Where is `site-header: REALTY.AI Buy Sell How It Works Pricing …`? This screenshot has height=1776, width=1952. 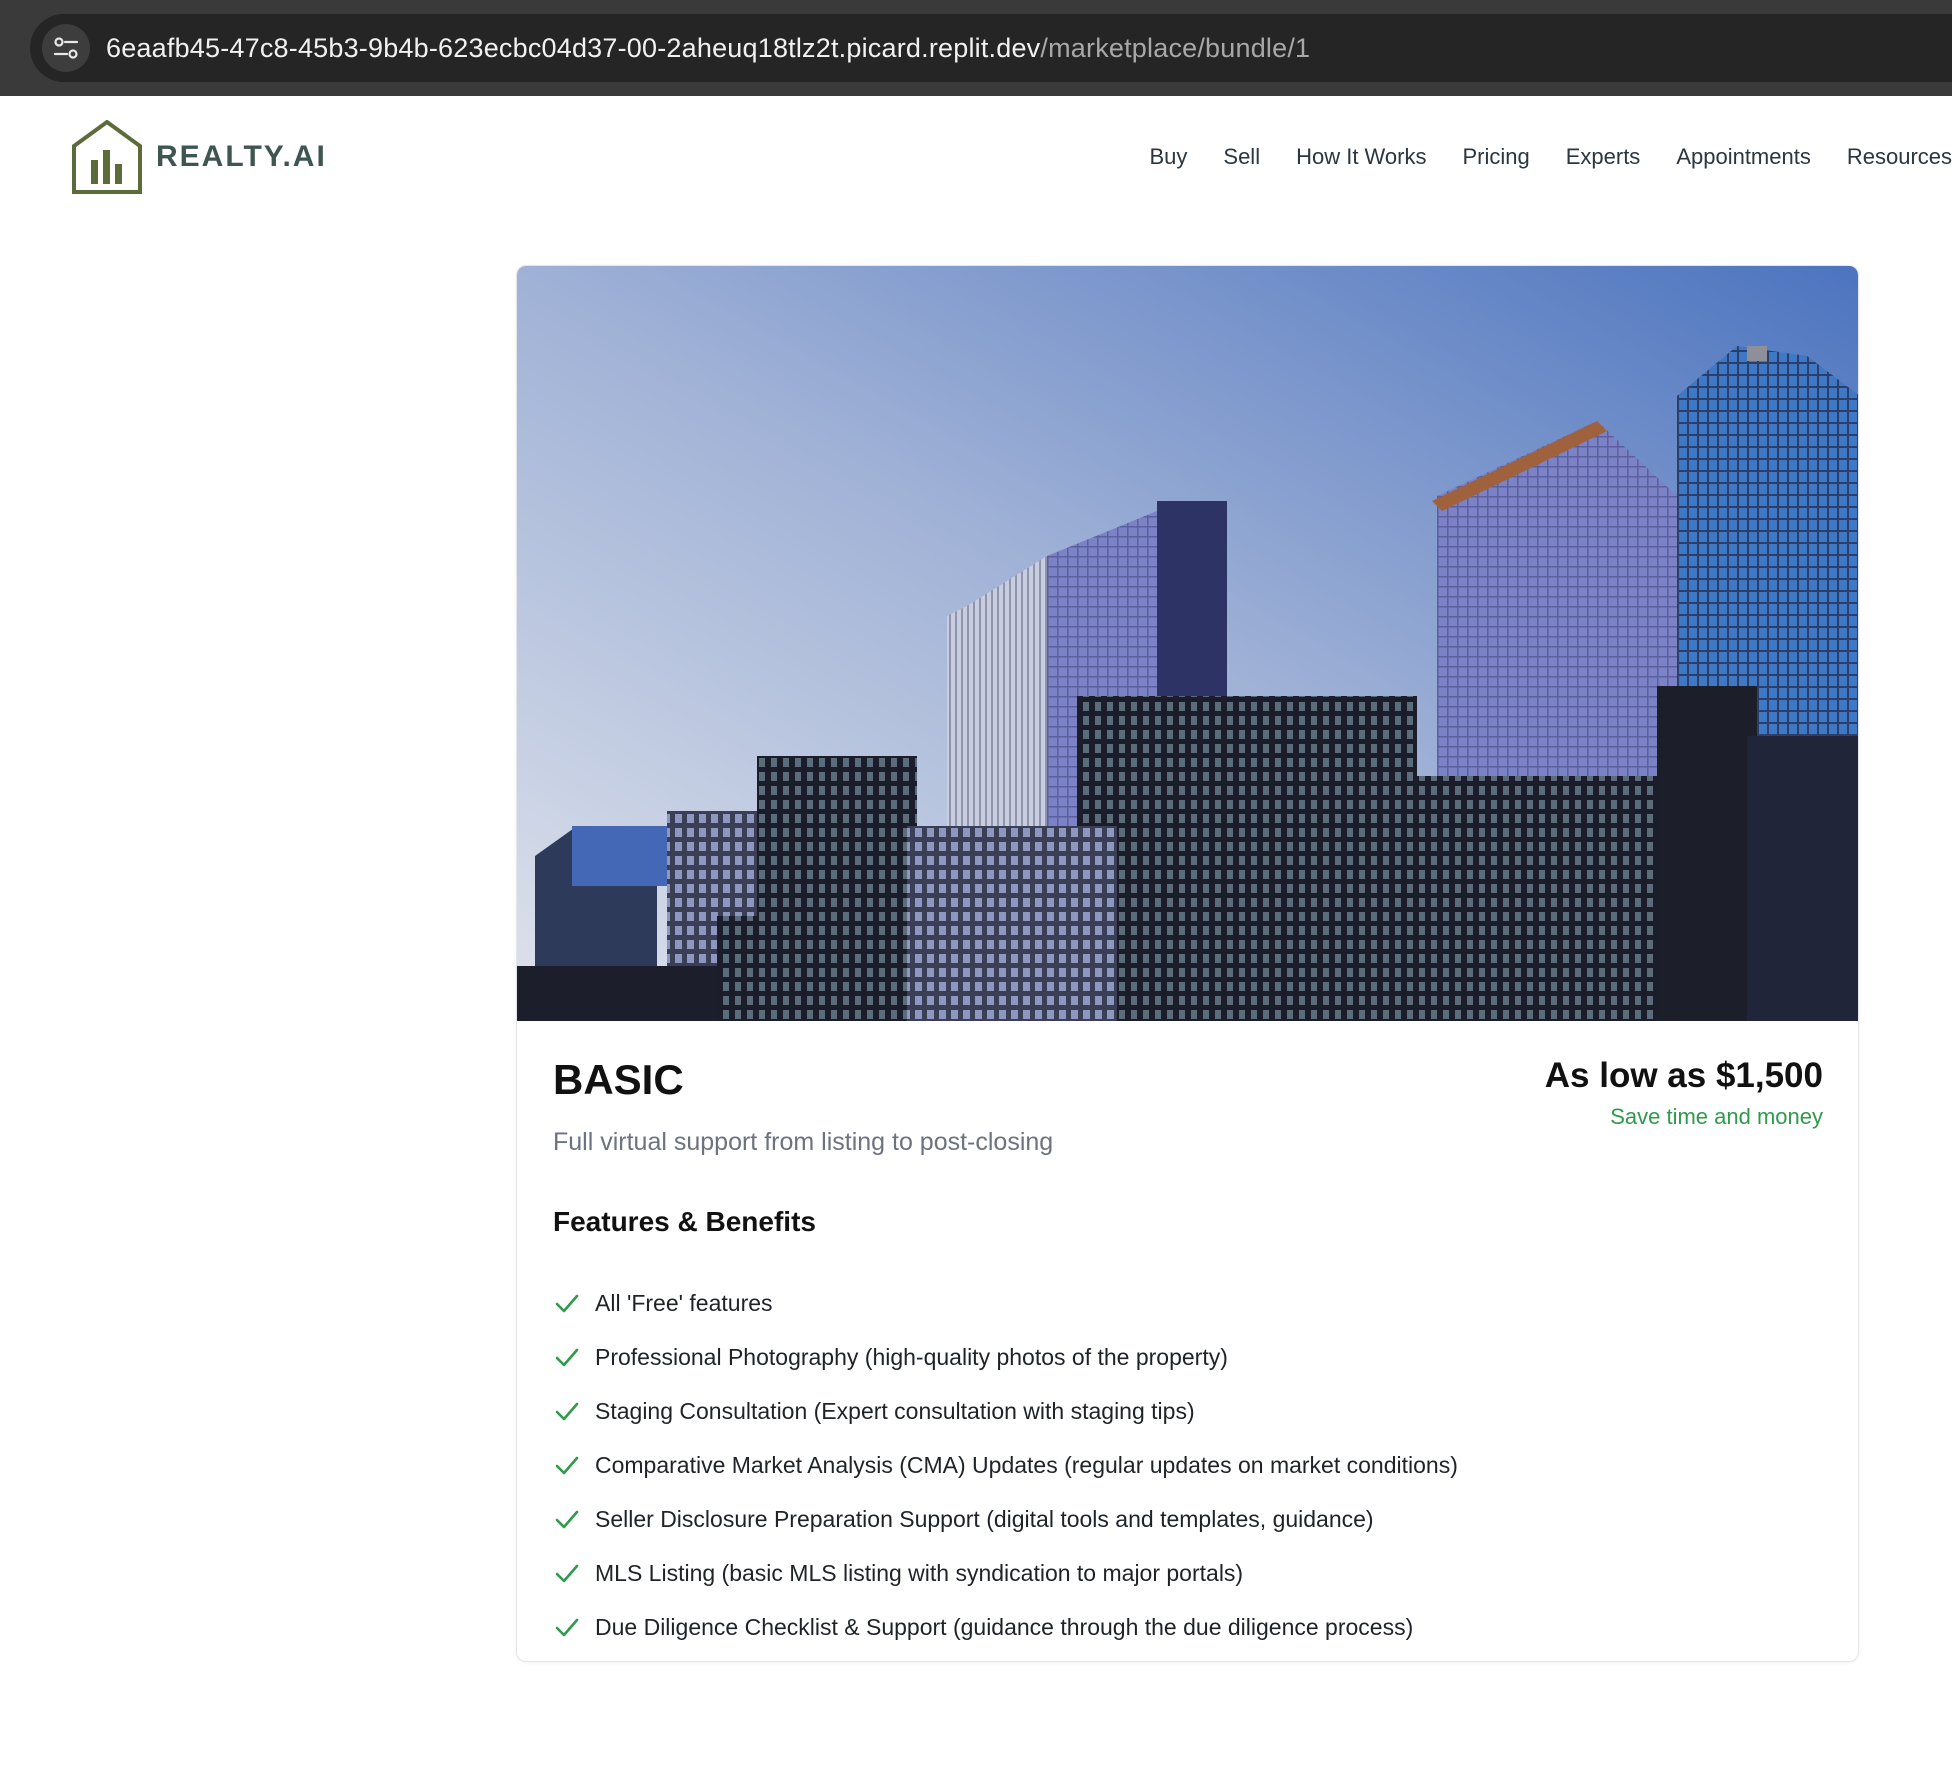
site-header: REALTY.AI Buy Sell How It Works Pricing … is located at coordinates (976, 156).